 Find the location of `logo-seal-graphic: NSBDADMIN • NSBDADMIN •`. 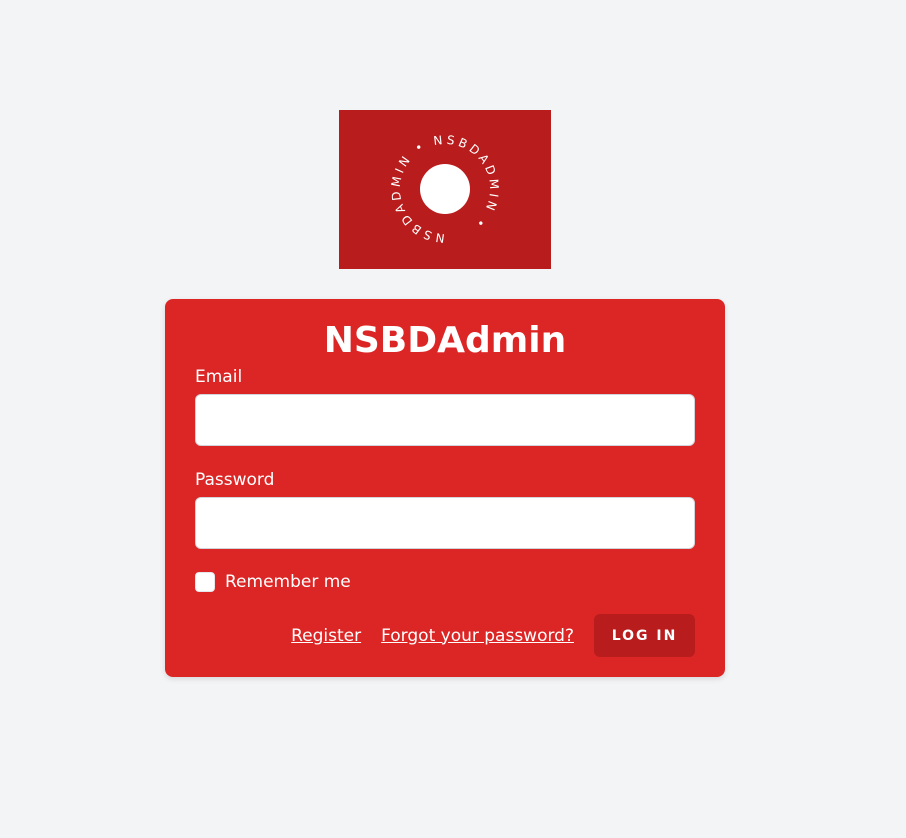

logo-seal-graphic: NSBDADMIN • NSBDADMIN • is located at coordinates (443, 189).